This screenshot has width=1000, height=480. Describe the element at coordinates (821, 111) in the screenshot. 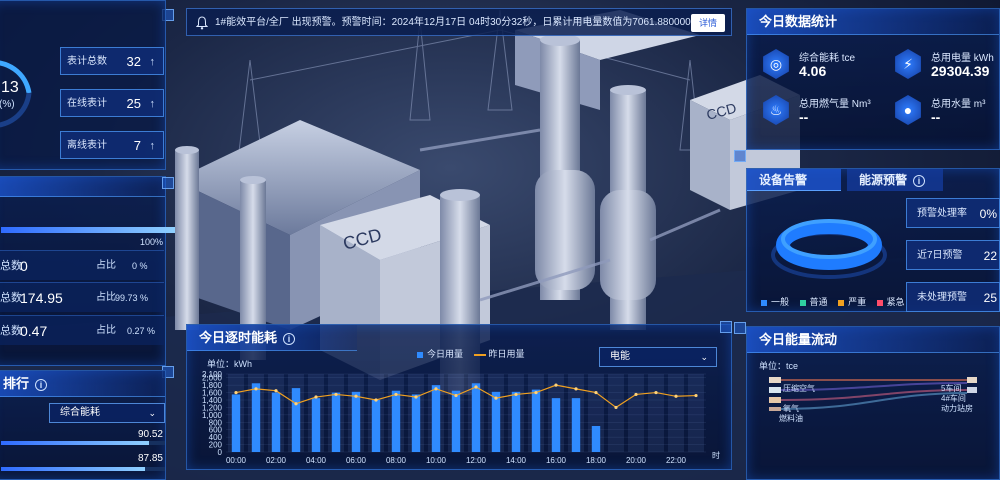

I see `kpi-gas: ♨ 总用燃气量 Nm³ --` at that location.